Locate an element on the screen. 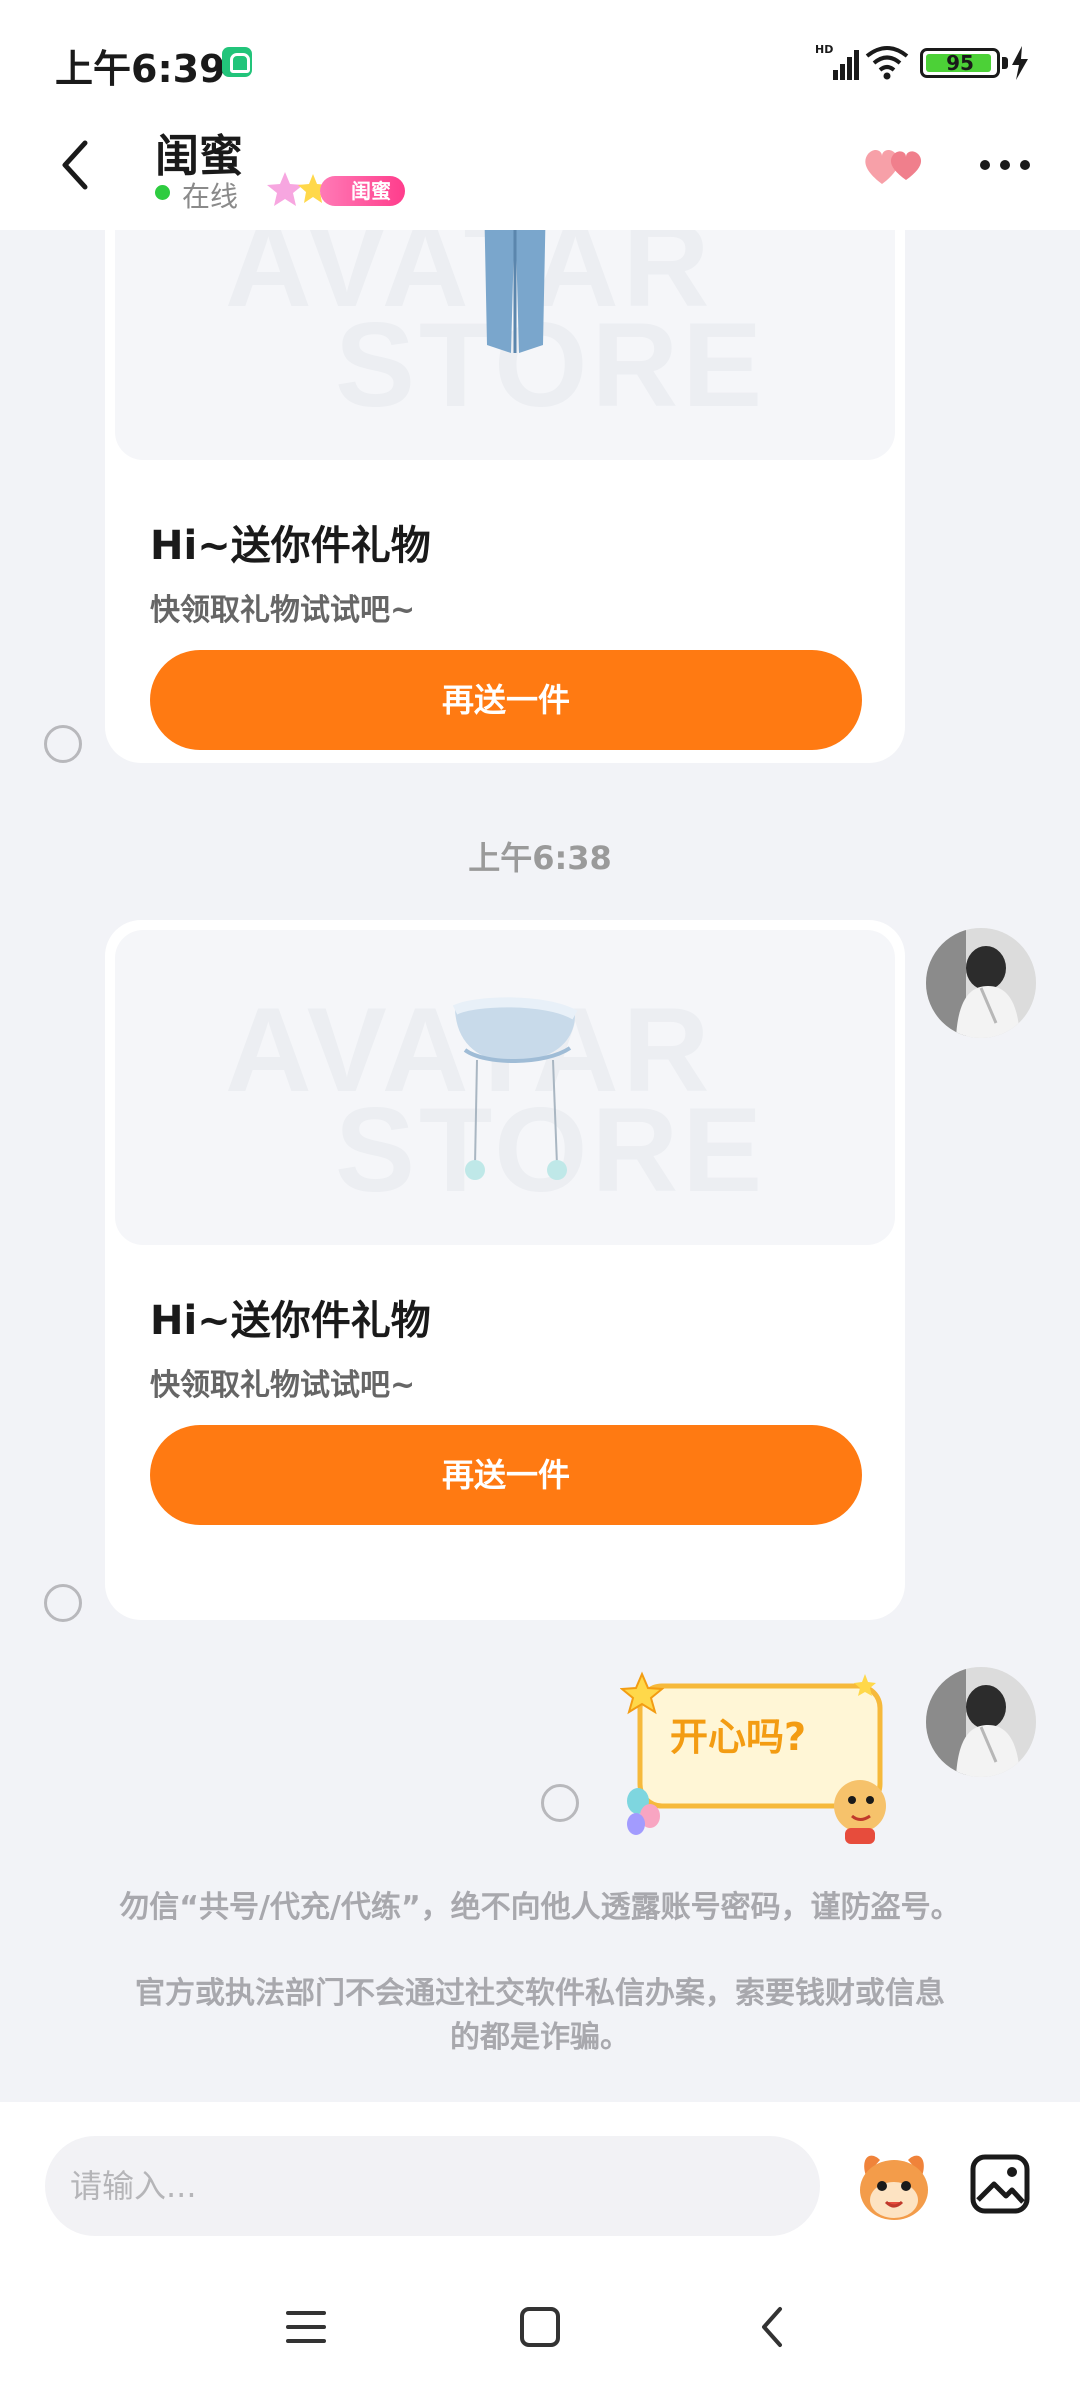 This screenshot has height=2400, width=1080. more-options-button is located at coordinates (1005, 165).